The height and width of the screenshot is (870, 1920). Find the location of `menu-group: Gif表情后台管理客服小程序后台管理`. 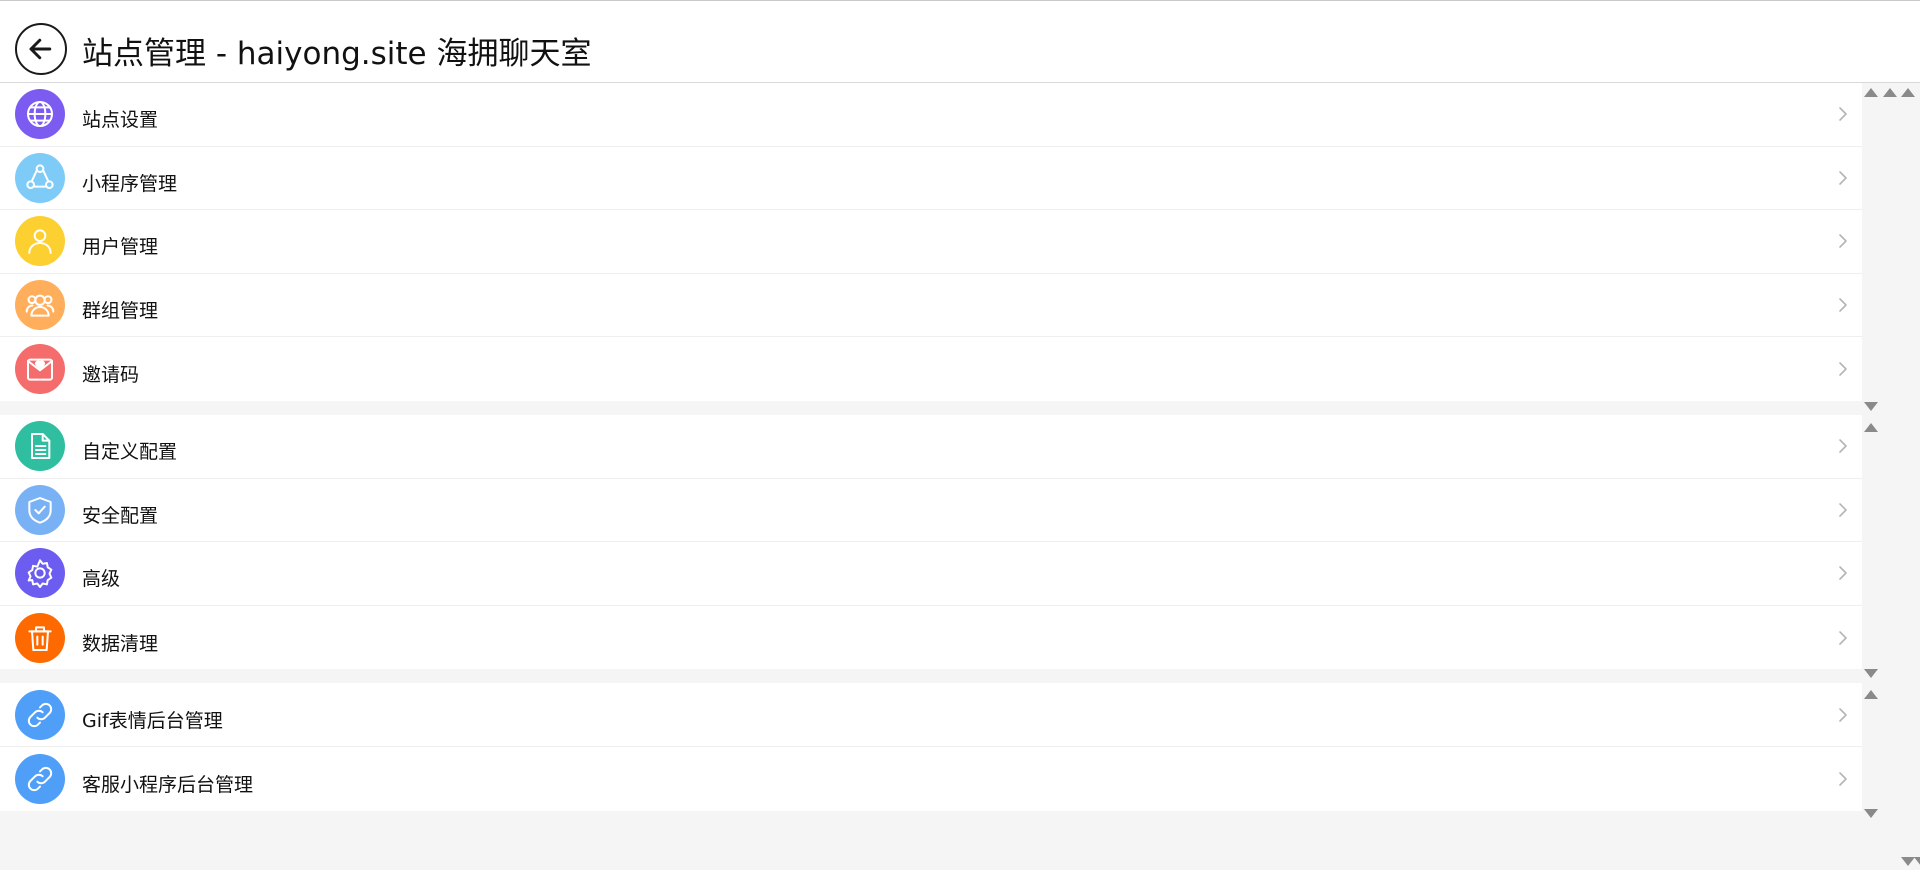

menu-group: Gif表情后台管理客服小程序后台管理 is located at coordinates (931, 747).